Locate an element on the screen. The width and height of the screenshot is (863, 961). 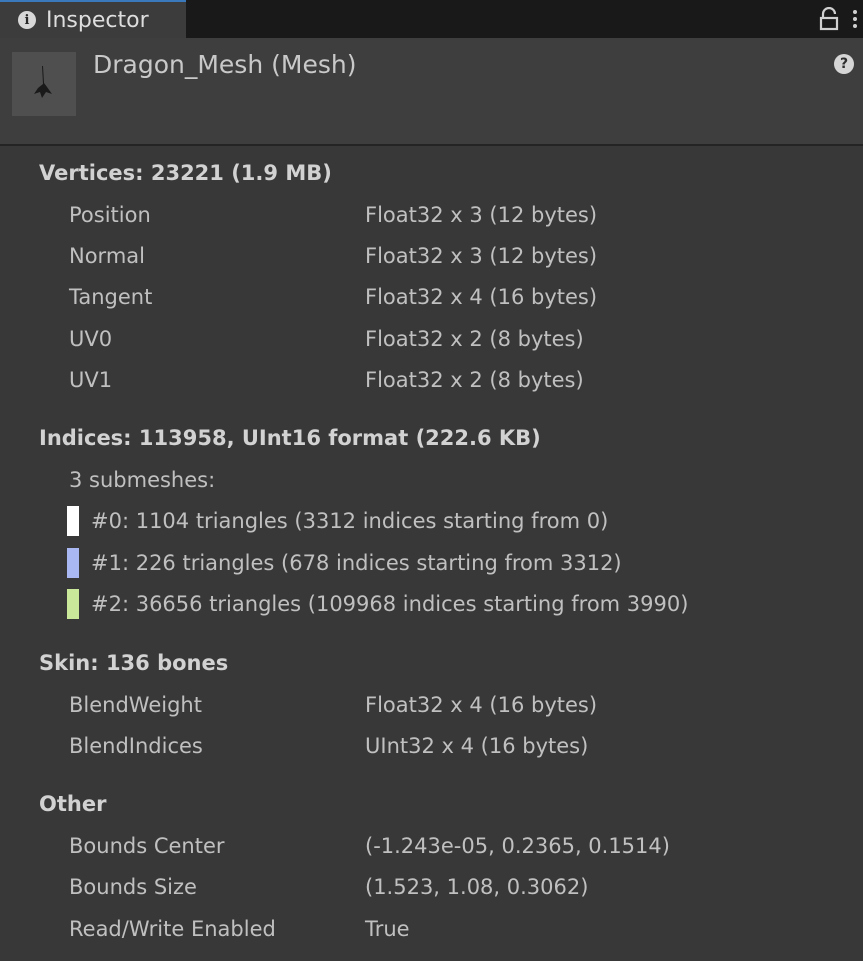
property-value: (-1.243e-05, 0.2365, 0.1514) is located at coordinates (517, 846).